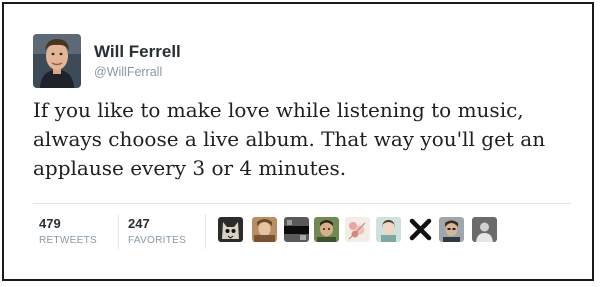 This screenshot has height=287, width=600. I want to click on favorites-count: 247, so click(139, 223).